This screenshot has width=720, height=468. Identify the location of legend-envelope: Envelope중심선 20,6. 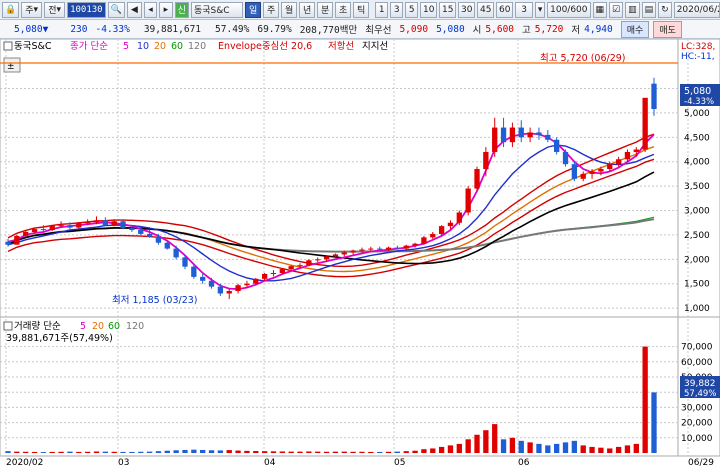
(265, 46).